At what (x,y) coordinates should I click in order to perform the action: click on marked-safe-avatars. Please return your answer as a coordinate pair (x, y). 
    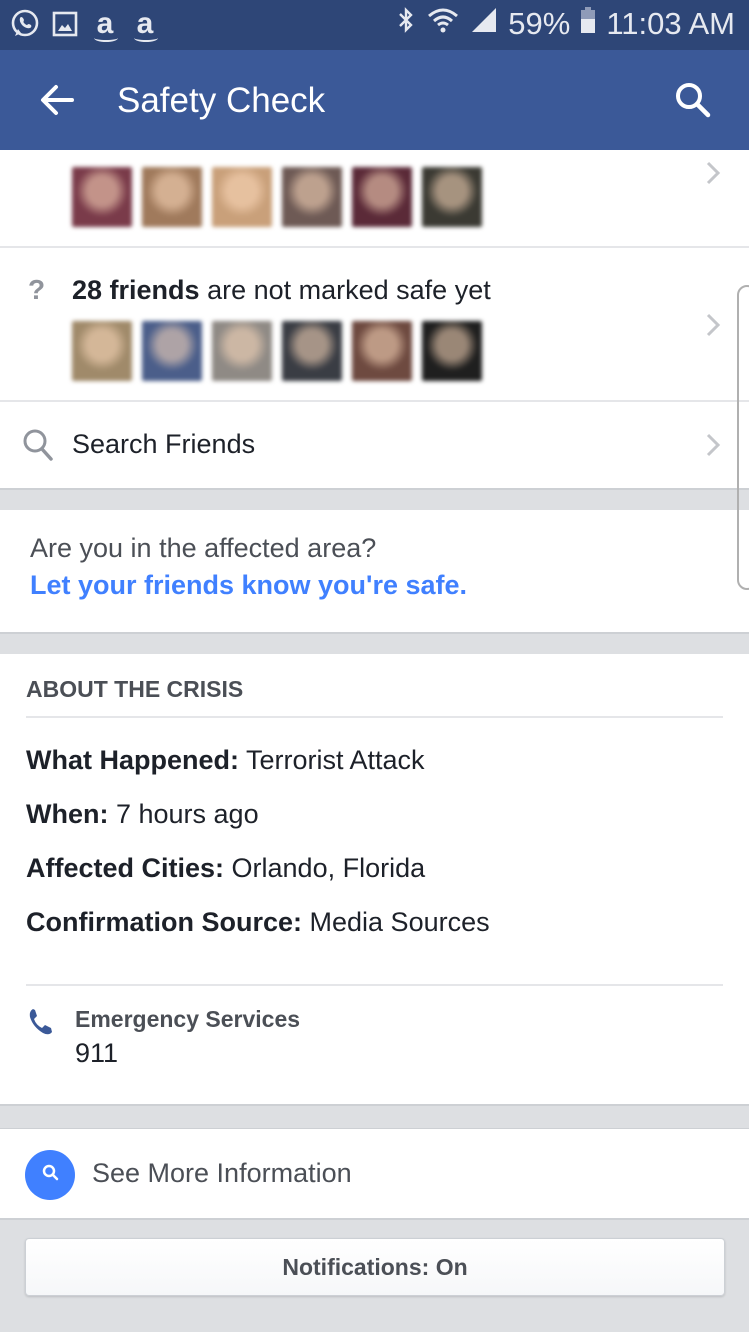
    Looking at the image, I should click on (277, 197).